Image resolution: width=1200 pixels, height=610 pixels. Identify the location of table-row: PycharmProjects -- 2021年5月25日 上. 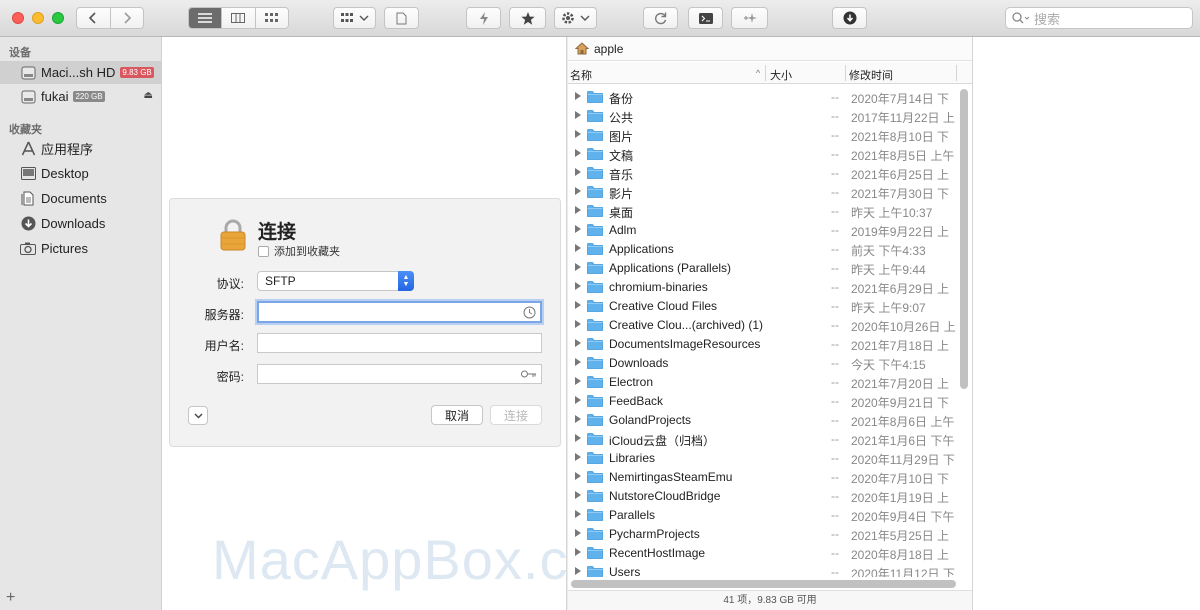
(763, 533).